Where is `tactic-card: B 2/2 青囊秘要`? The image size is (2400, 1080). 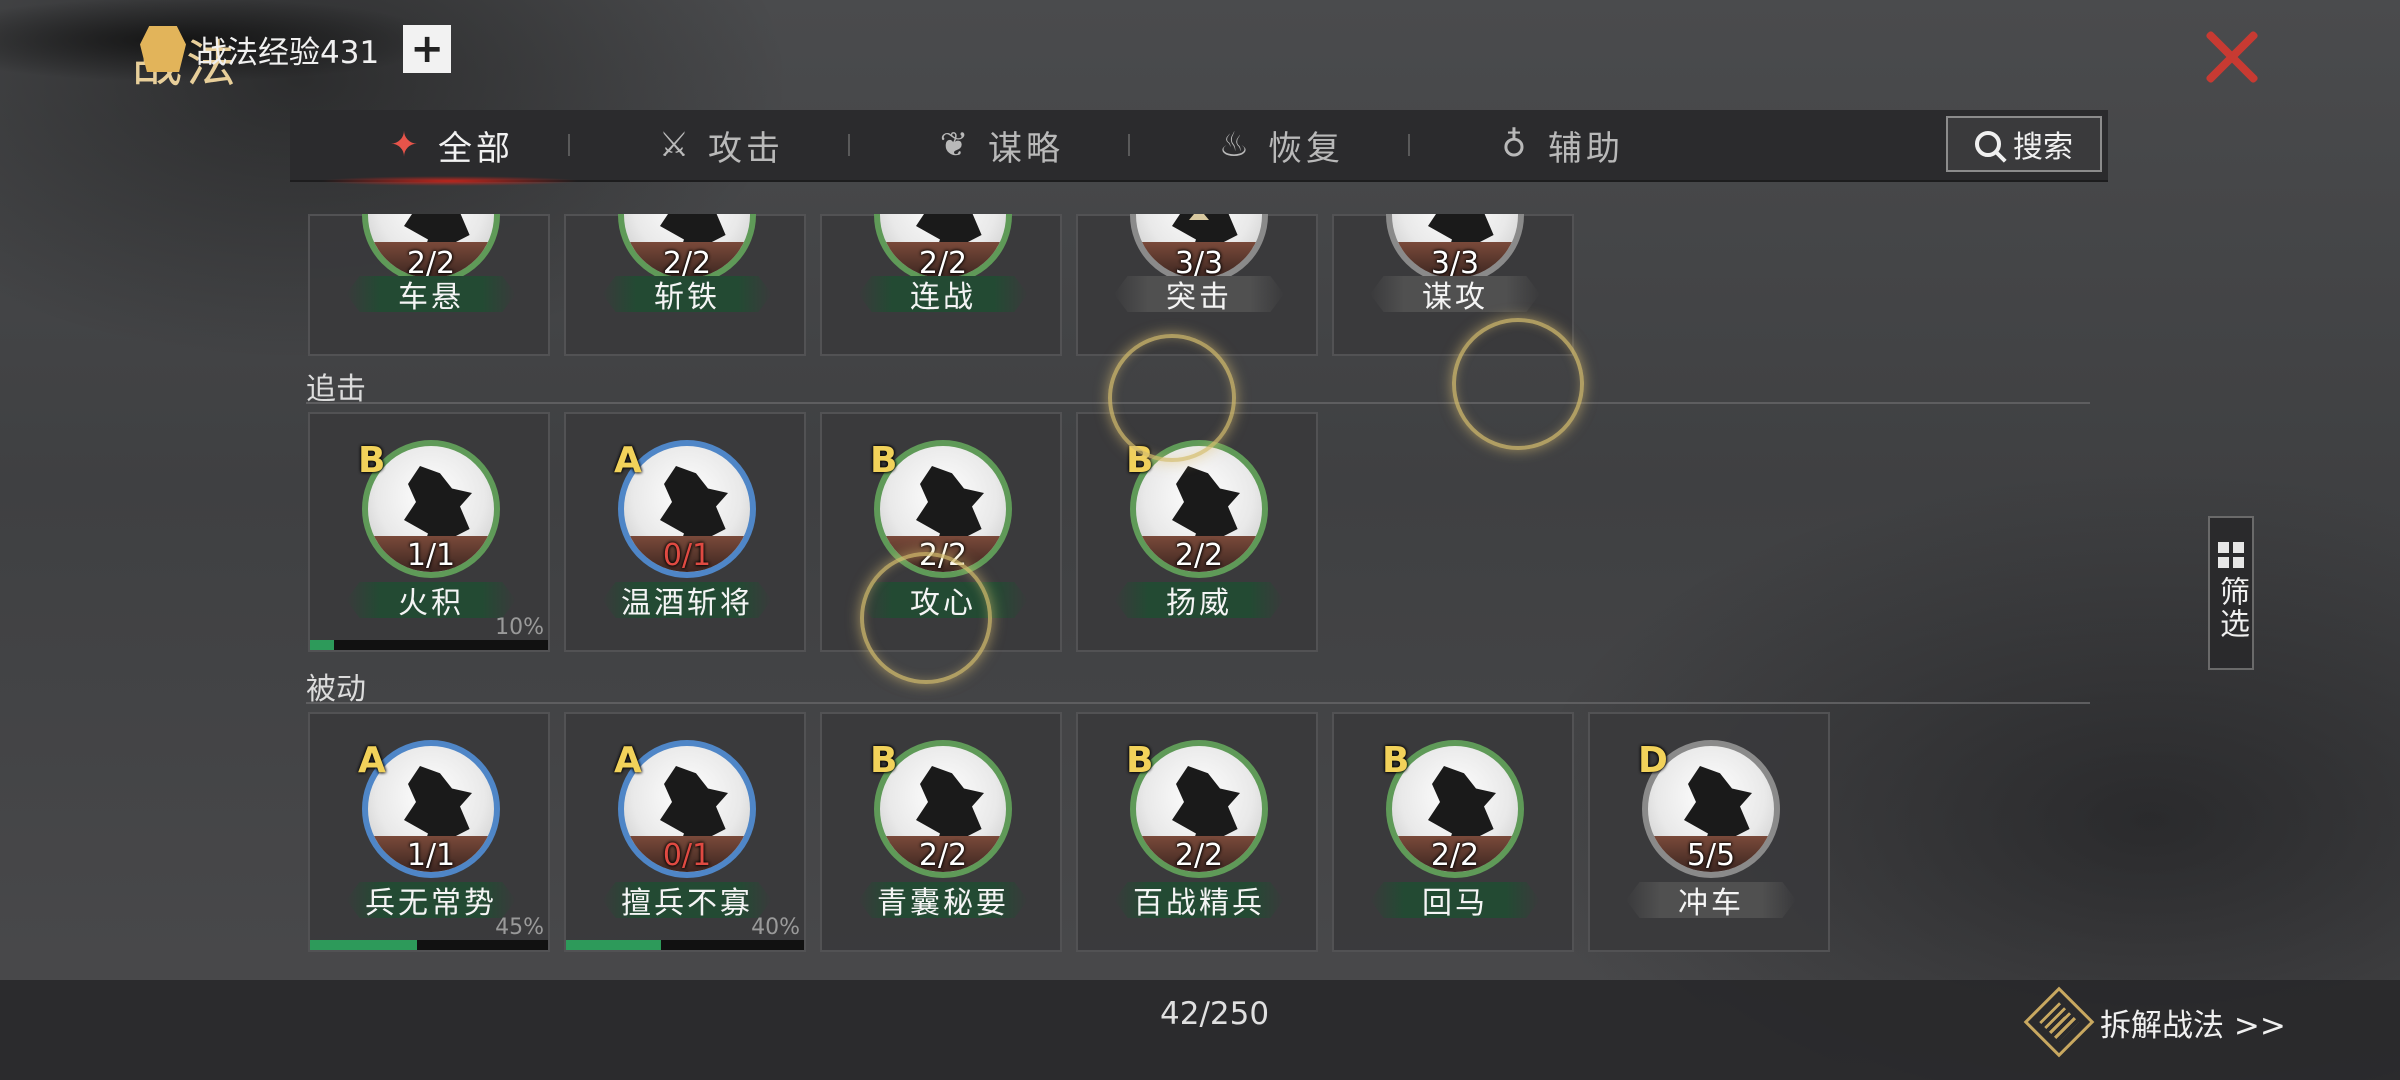
tactic-card: B 2/2 青囊秘要 is located at coordinates (941, 832).